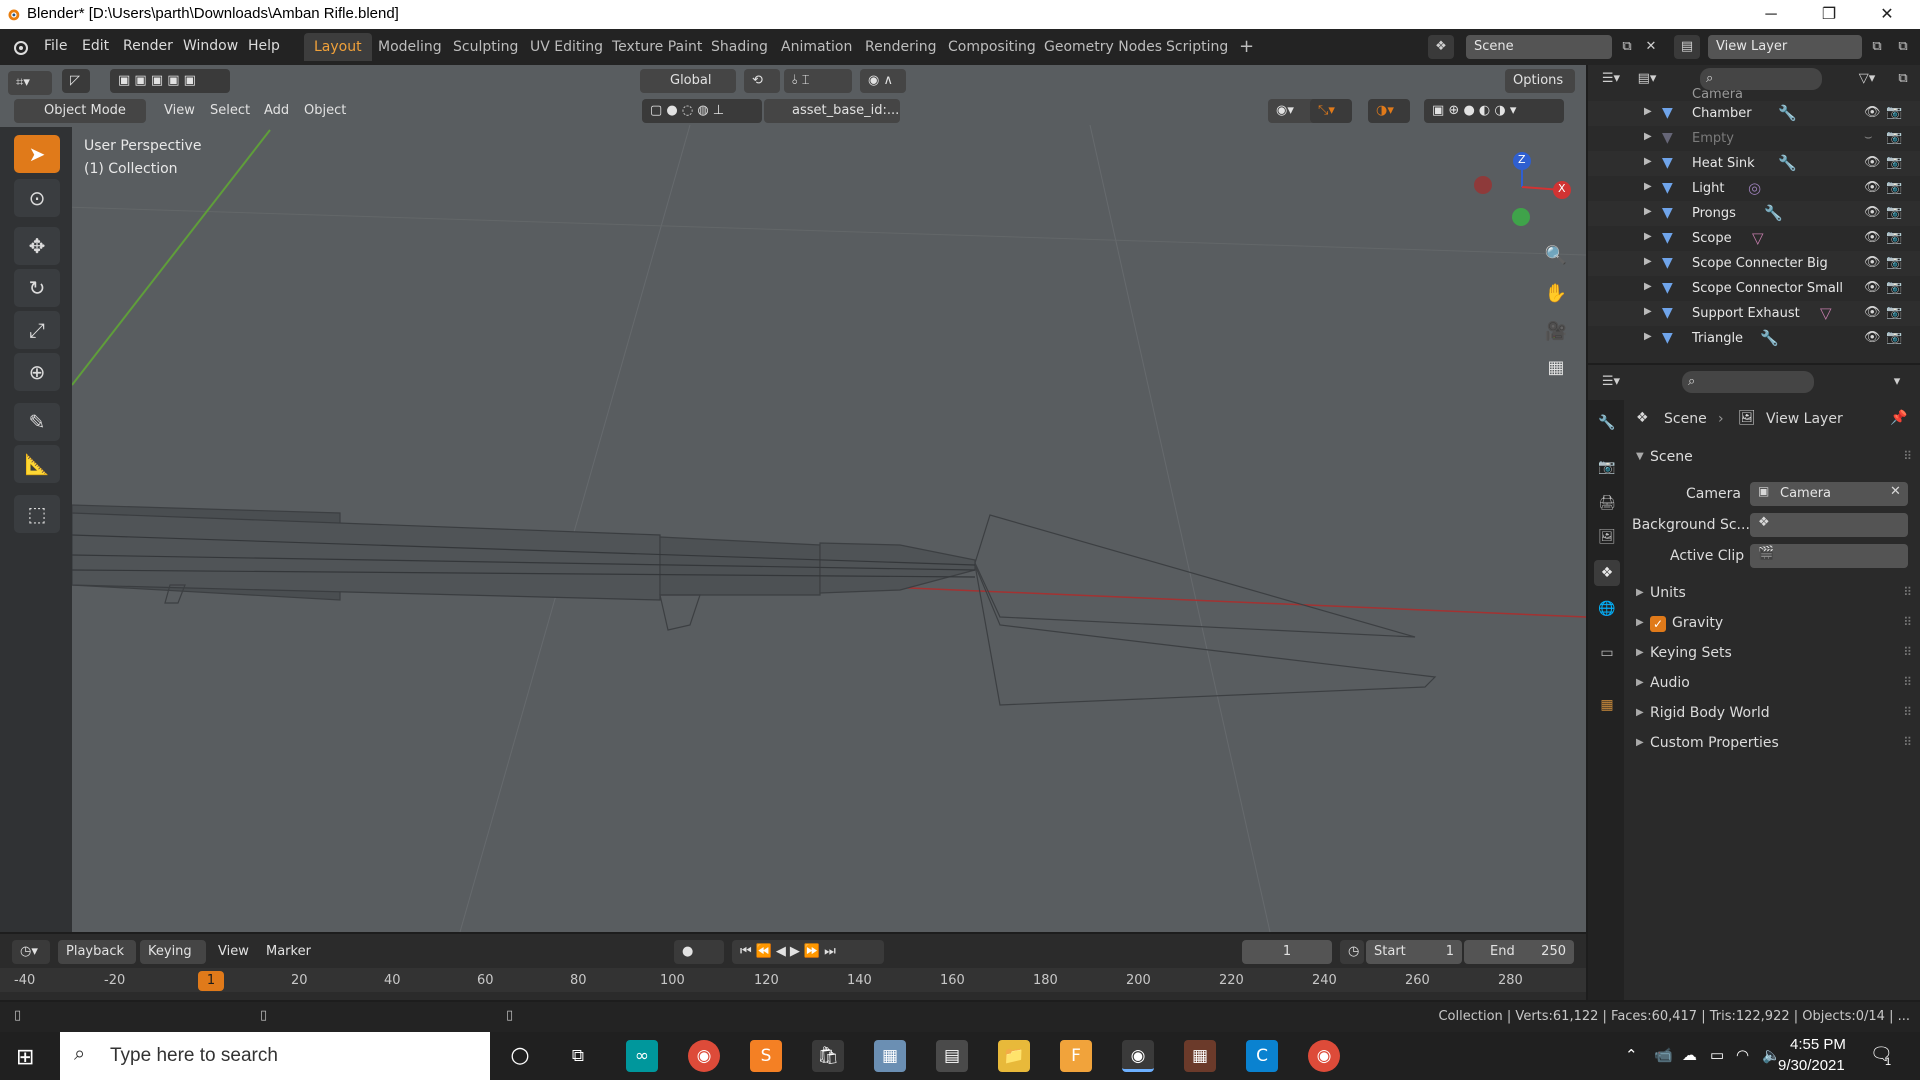  I want to click on collection-properties-tab-icon: ▭, so click(1607, 653).